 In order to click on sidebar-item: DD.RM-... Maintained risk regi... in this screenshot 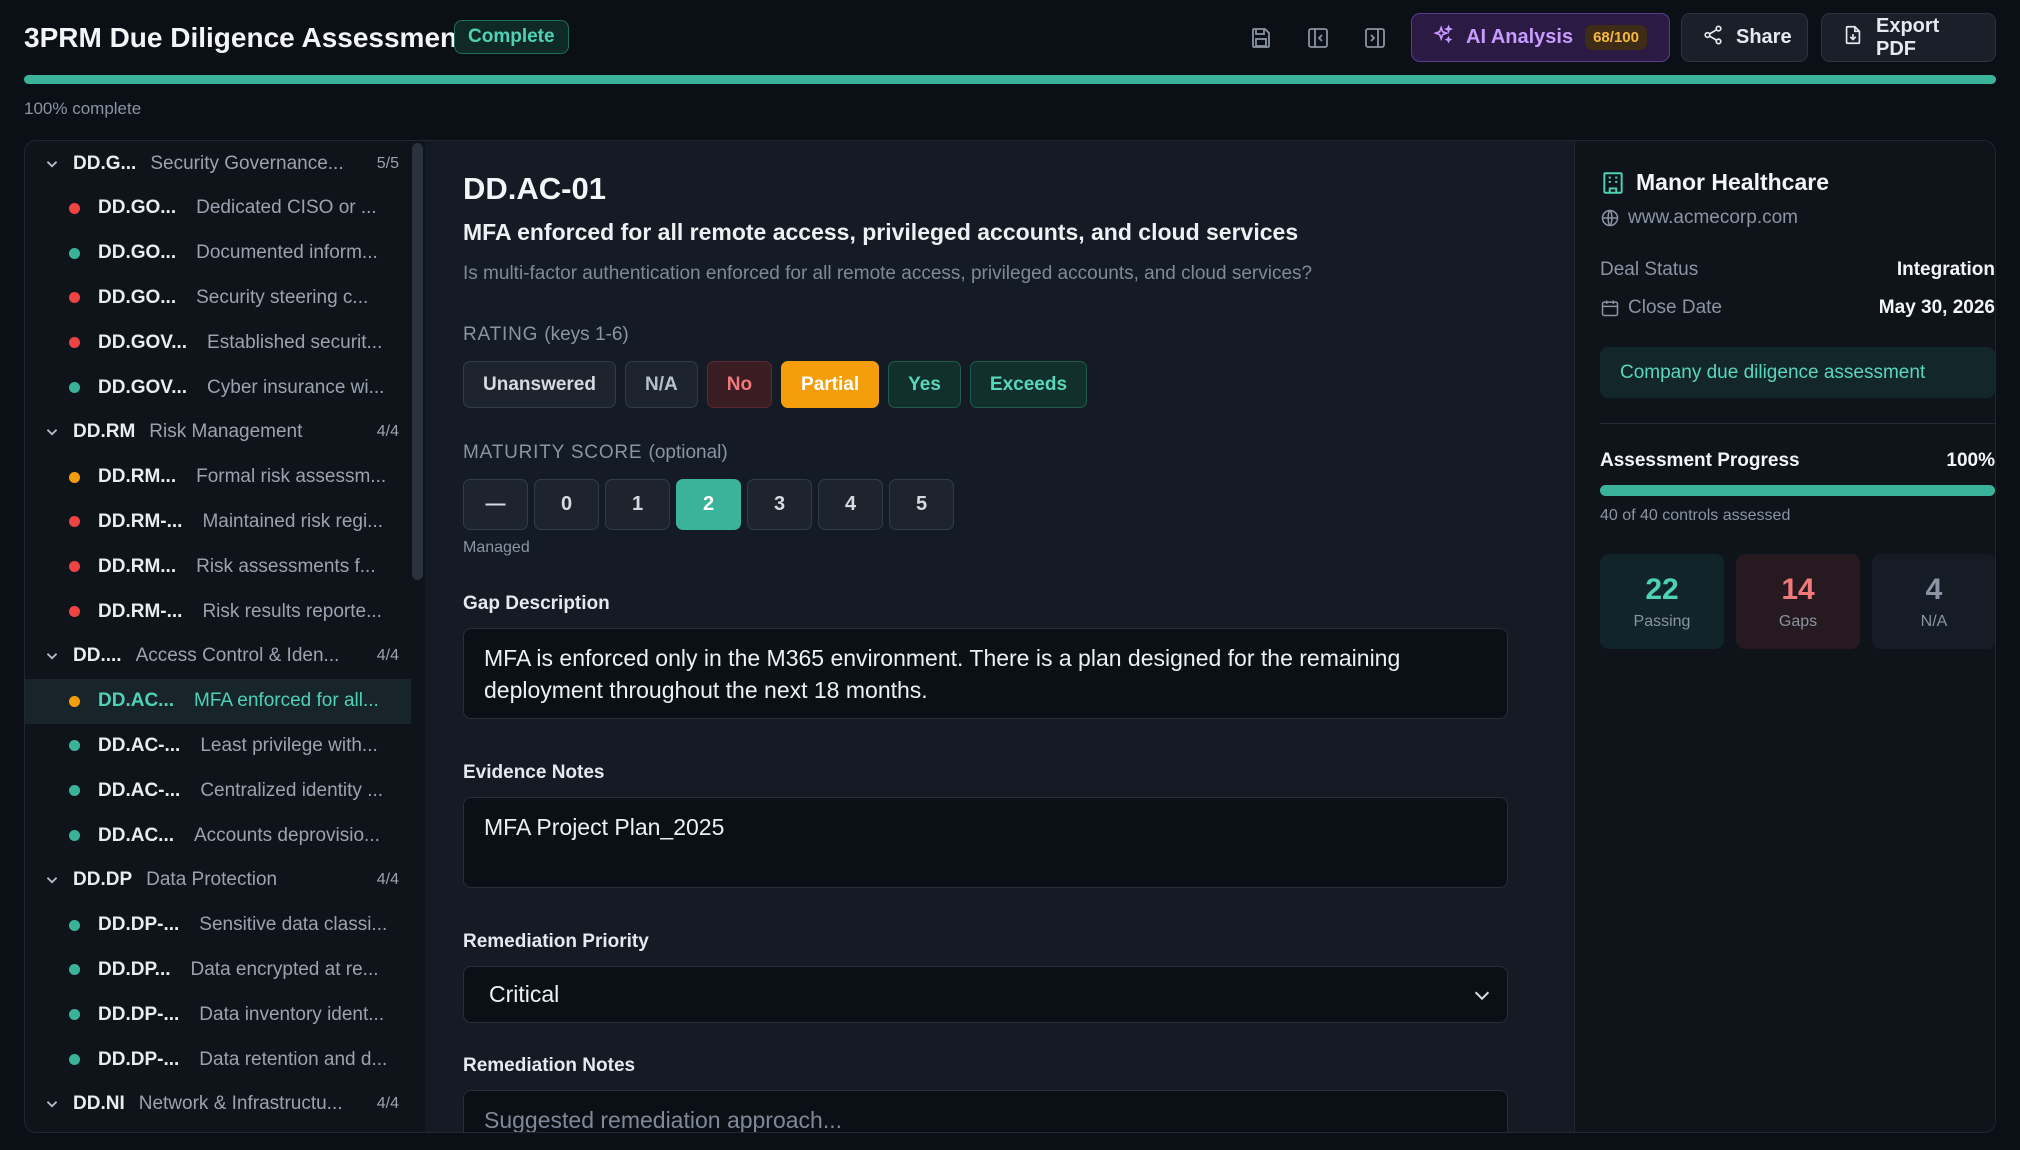, I will do `click(218, 521)`.